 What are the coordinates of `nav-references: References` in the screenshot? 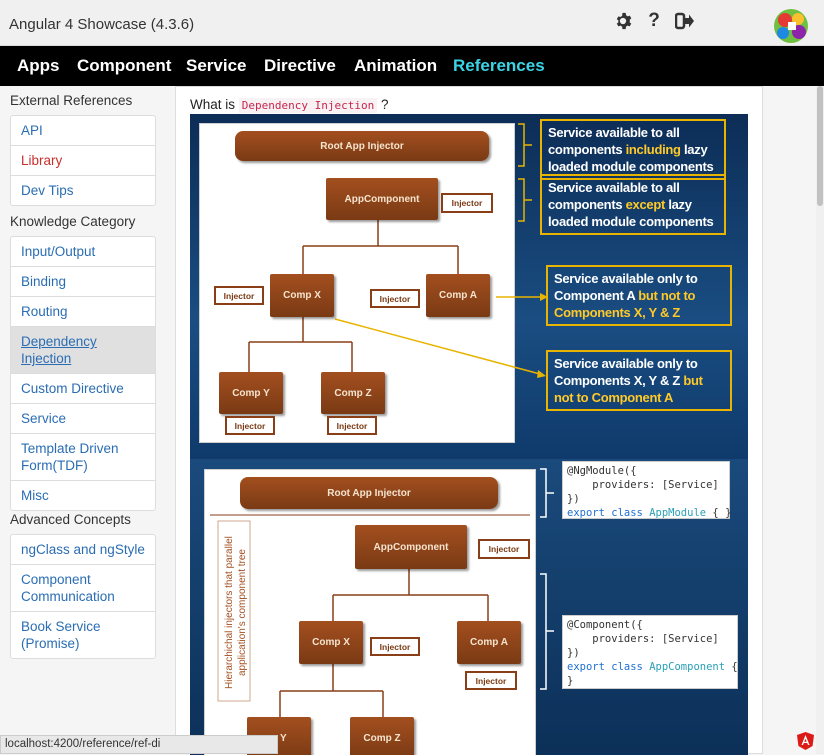 It's located at (499, 66).